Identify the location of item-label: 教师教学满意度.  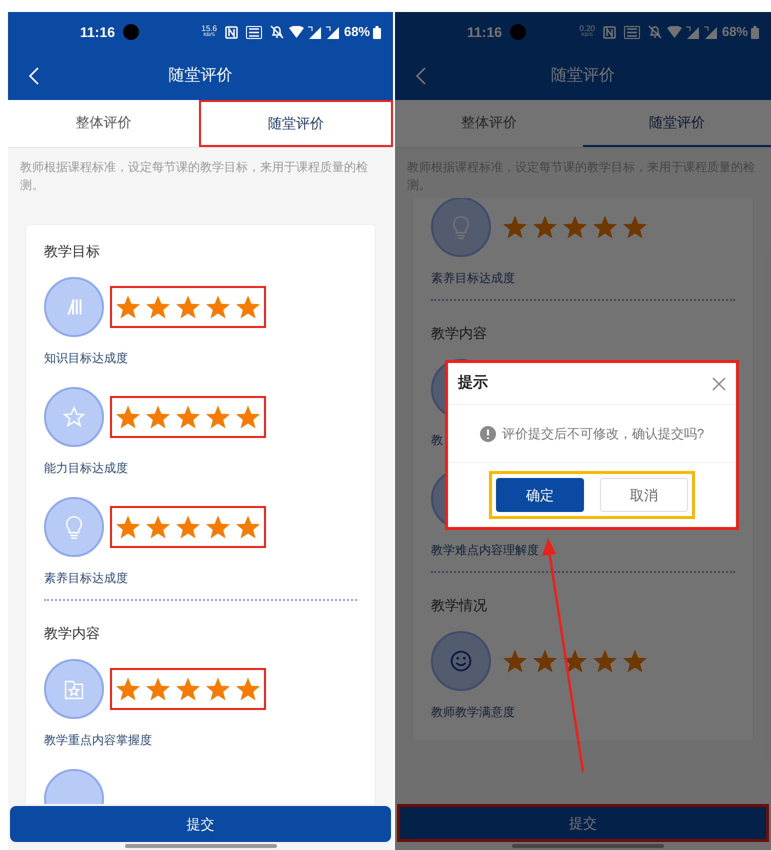
(473, 712).